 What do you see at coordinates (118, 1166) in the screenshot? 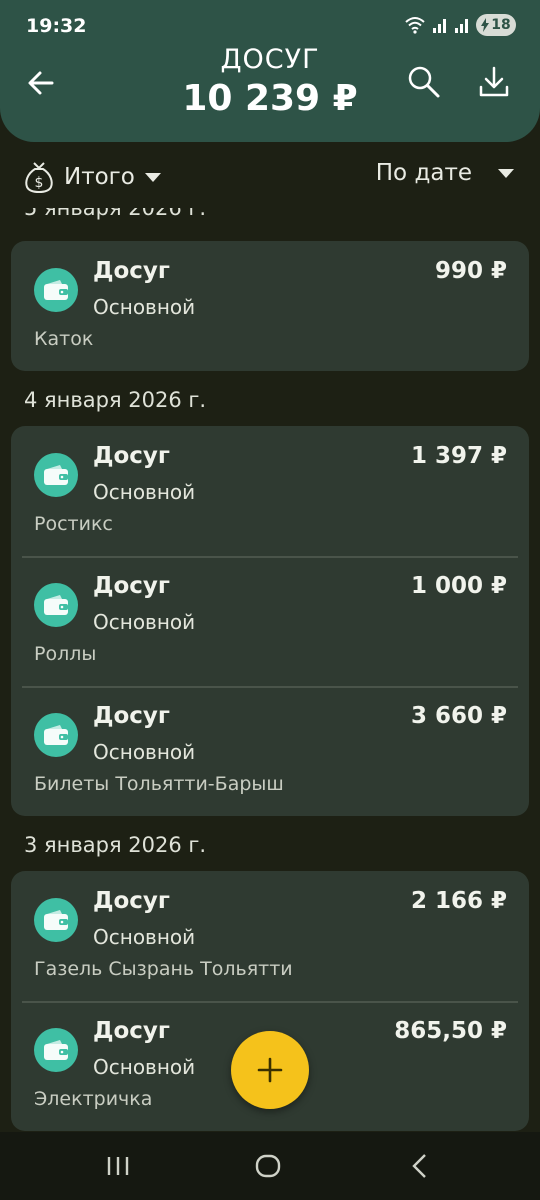
I see `recent-apps-icon` at bounding box center [118, 1166].